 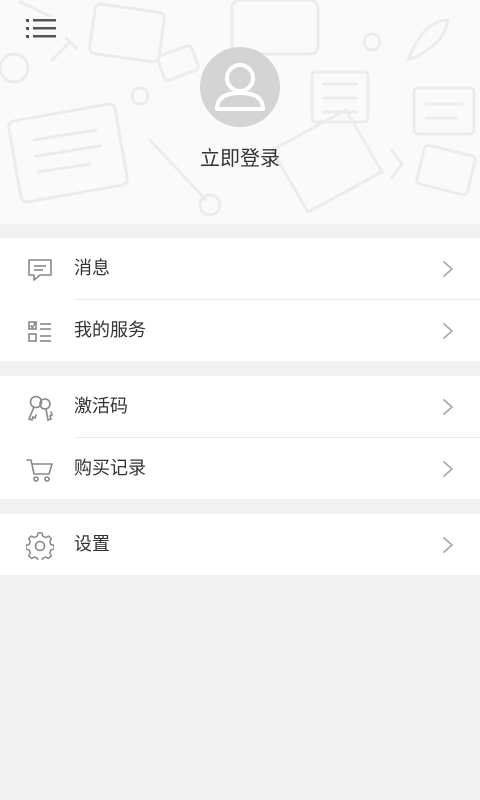 I want to click on menu-item-purchase-history: 购买记录, so click(x=240, y=468).